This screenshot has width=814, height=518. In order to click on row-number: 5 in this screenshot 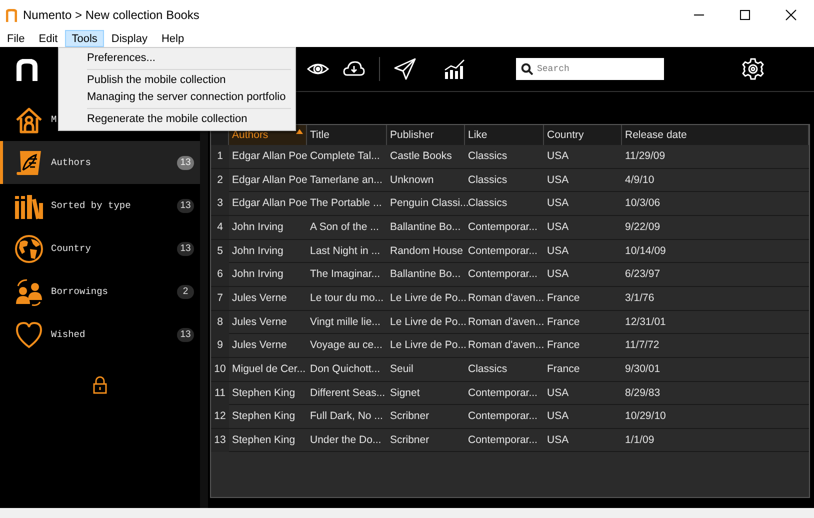, I will do `click(220, 251)`.